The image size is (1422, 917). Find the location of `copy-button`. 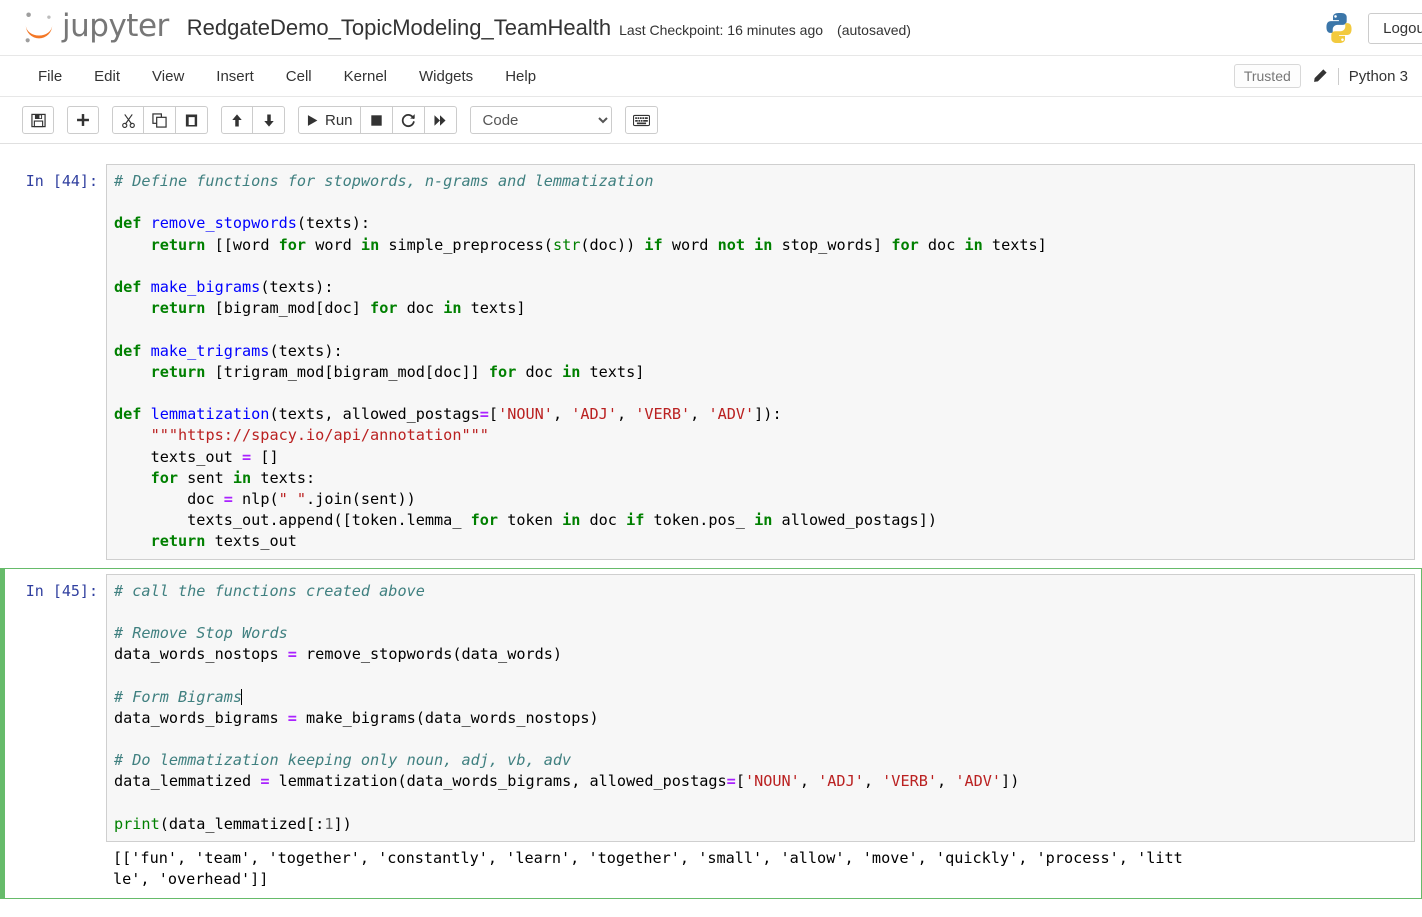

copy-button is located at coordinates (160, 120).